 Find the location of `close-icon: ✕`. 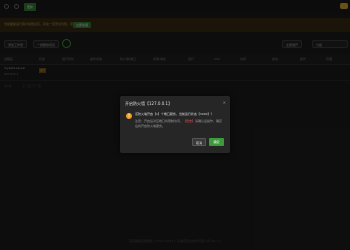

close-icon: ✕ is located at coordinates (224, 102).